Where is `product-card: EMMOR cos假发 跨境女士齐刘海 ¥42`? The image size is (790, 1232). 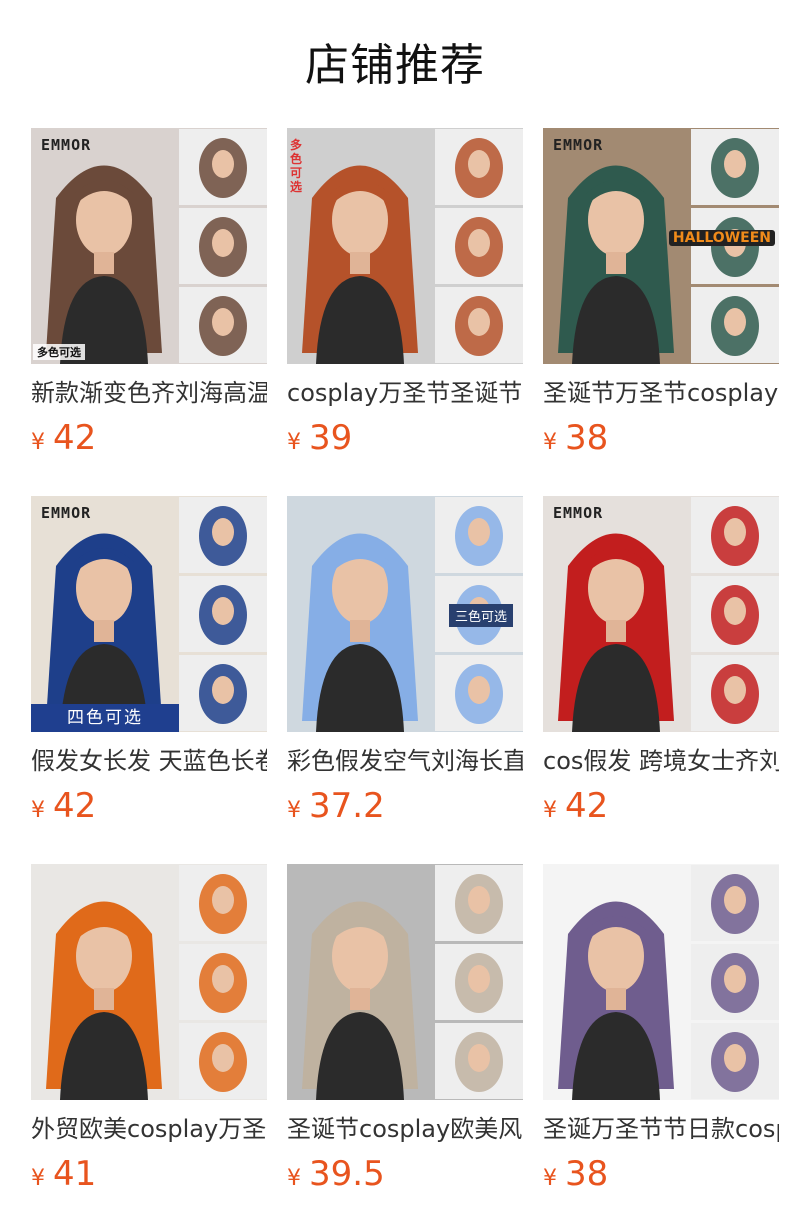 product-card: EMMOR cos假发 跨境女士齐刘海 ¥42 is located at coordinates (661, 661).